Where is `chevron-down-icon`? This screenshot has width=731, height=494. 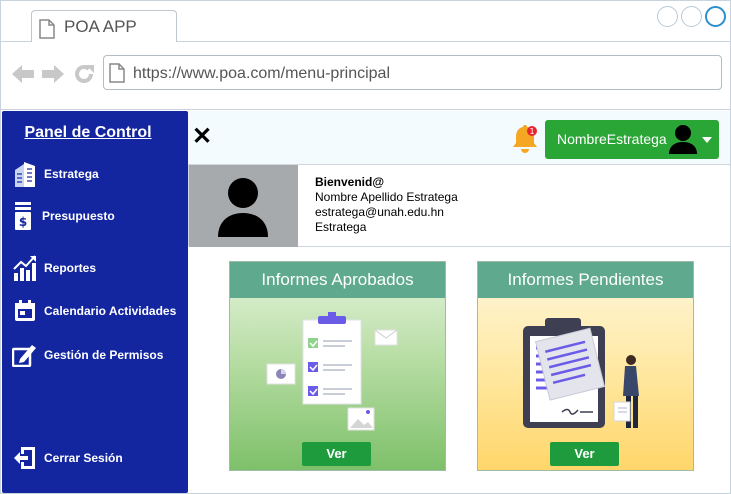 chevron-down-icon is located at coordinates (707, 140).